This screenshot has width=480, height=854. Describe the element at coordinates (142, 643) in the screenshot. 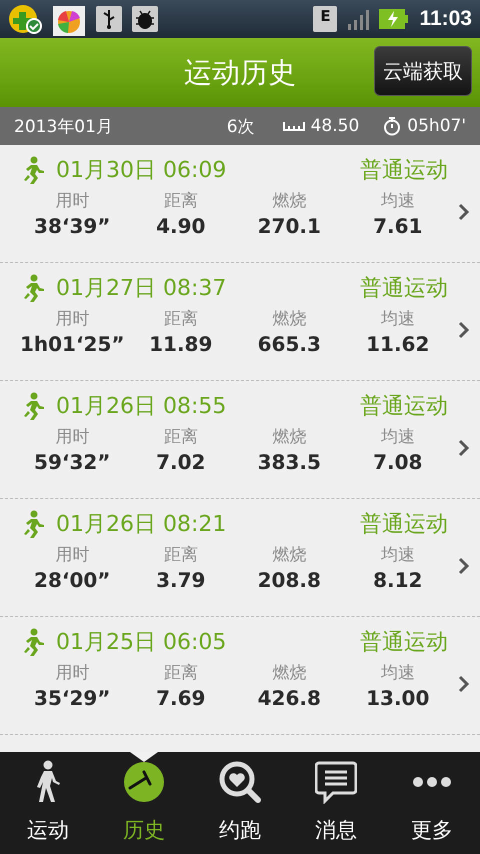

I see `record-datetime: 01月25日 06:05` at that location.